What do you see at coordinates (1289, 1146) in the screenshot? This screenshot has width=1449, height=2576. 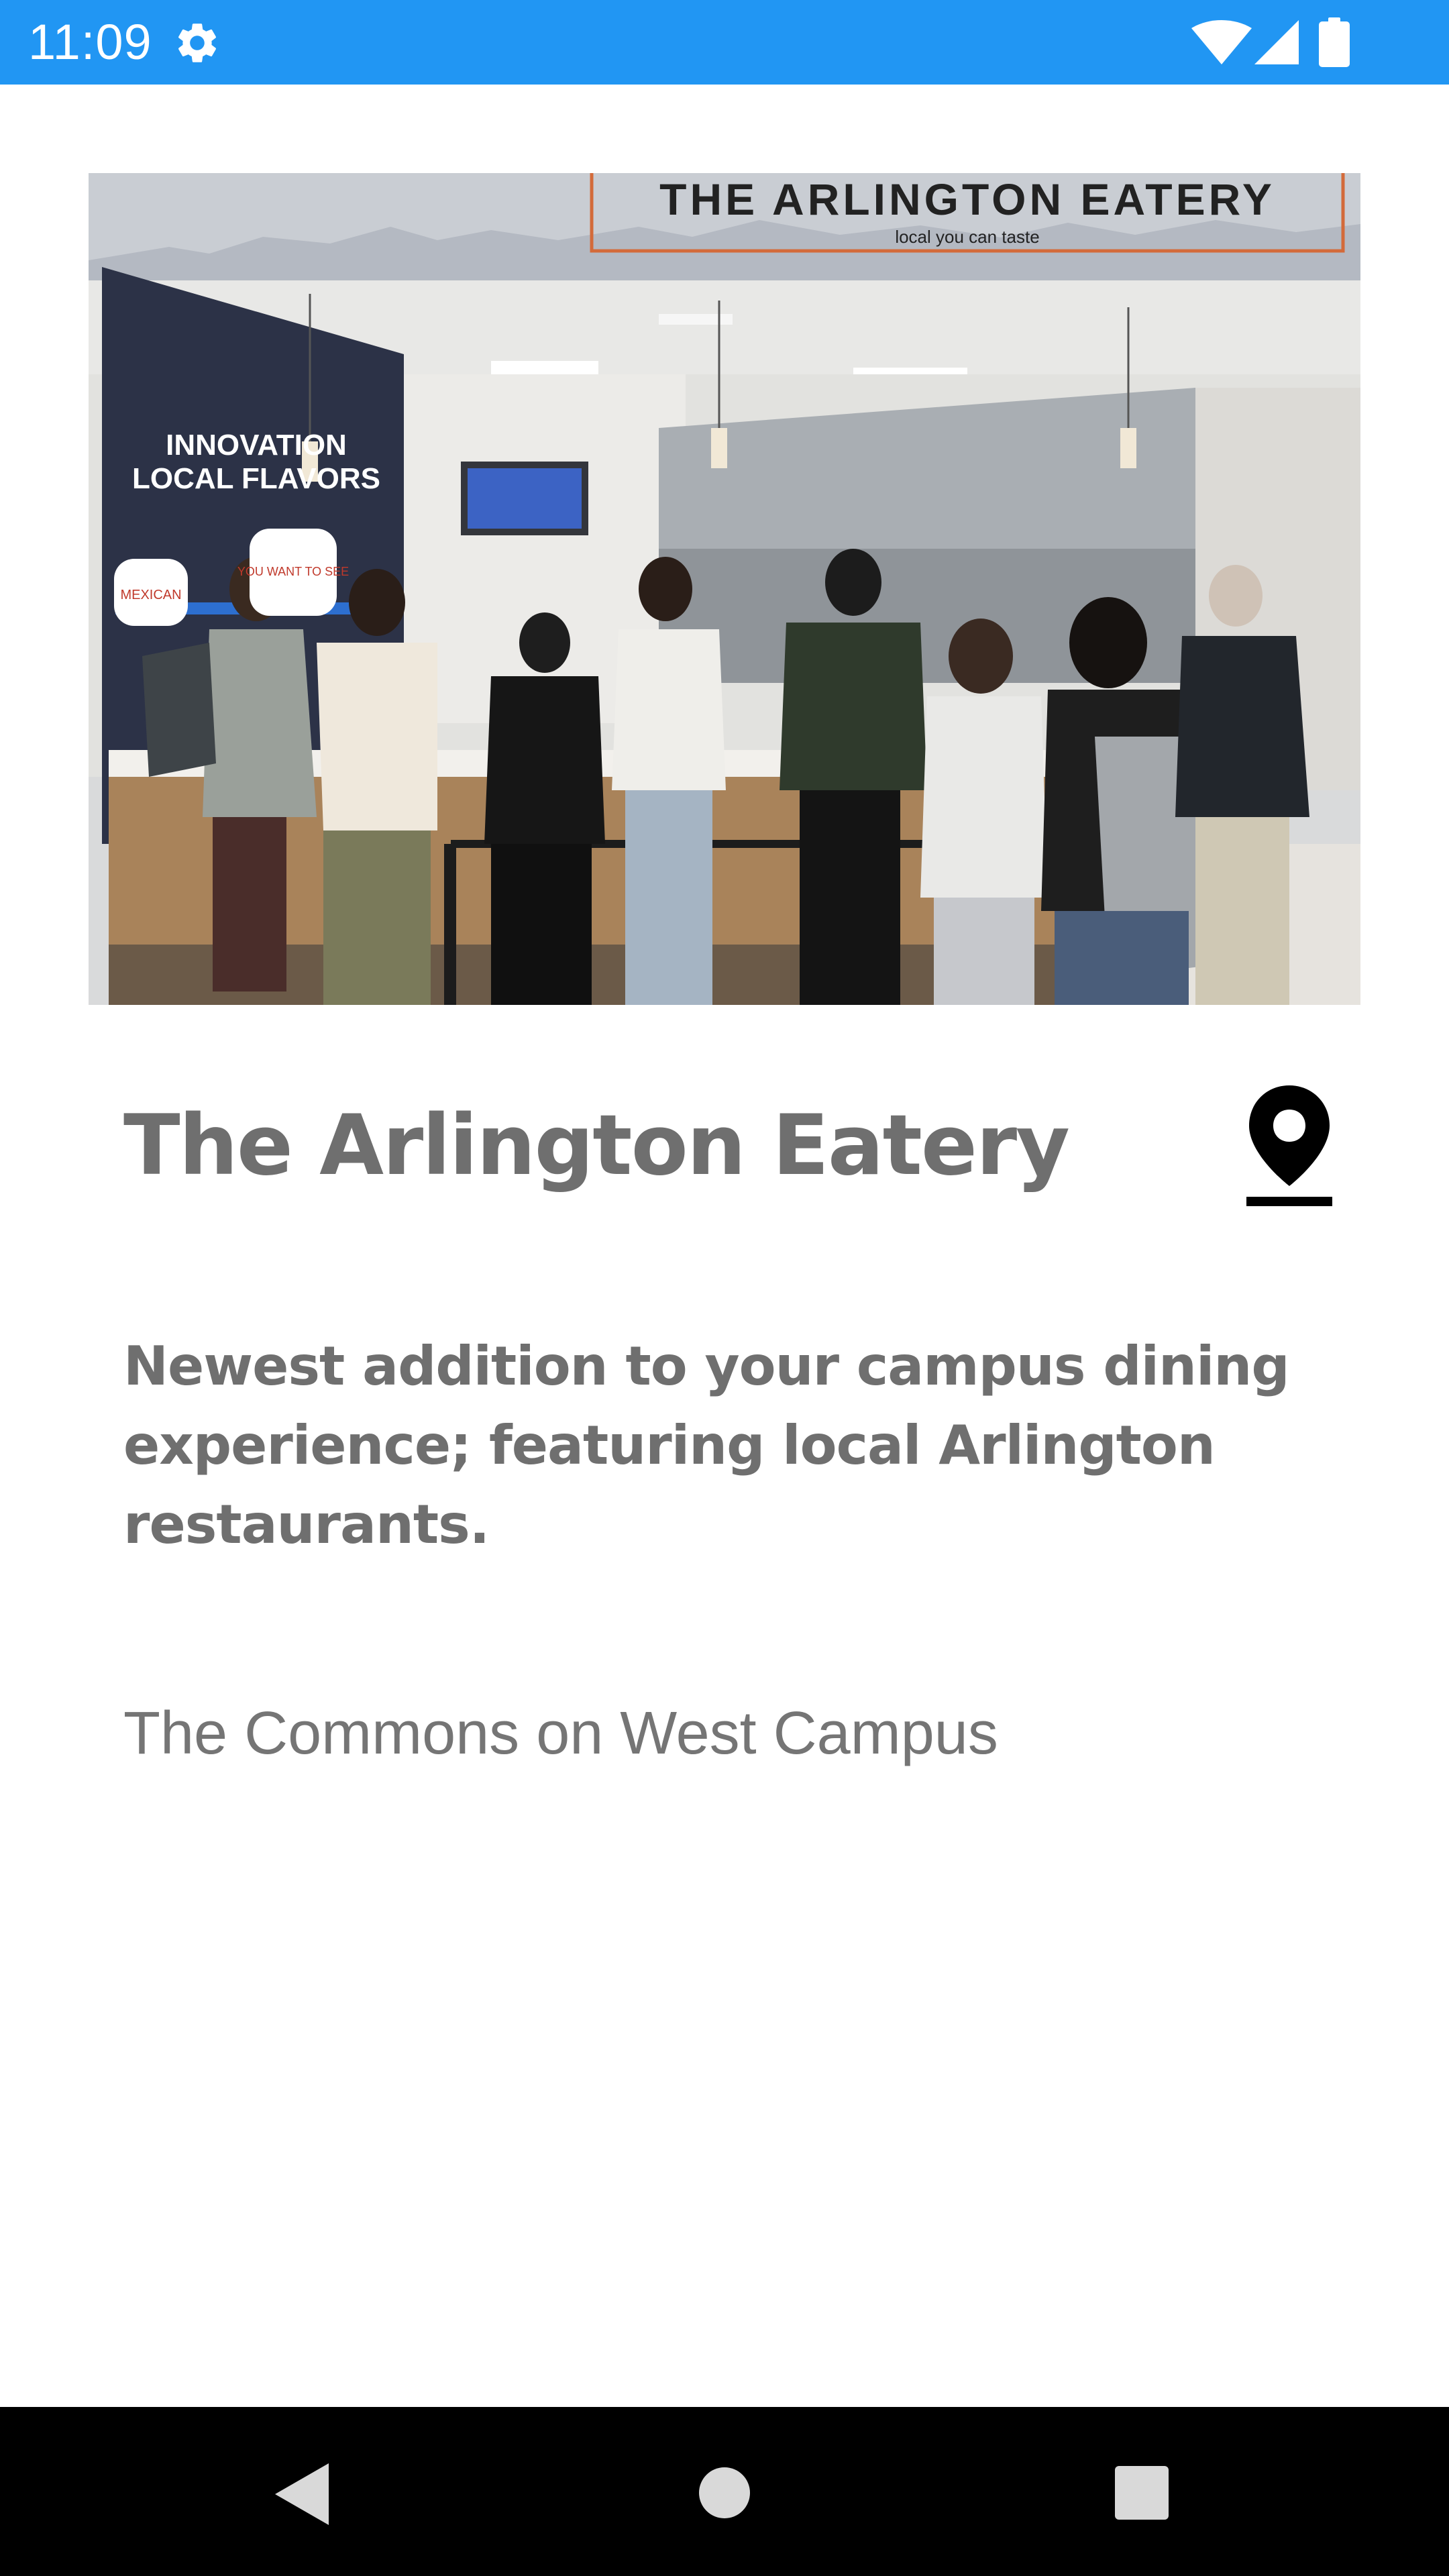 I see `location-pin-icon` at bounding box center [1289, 1146].